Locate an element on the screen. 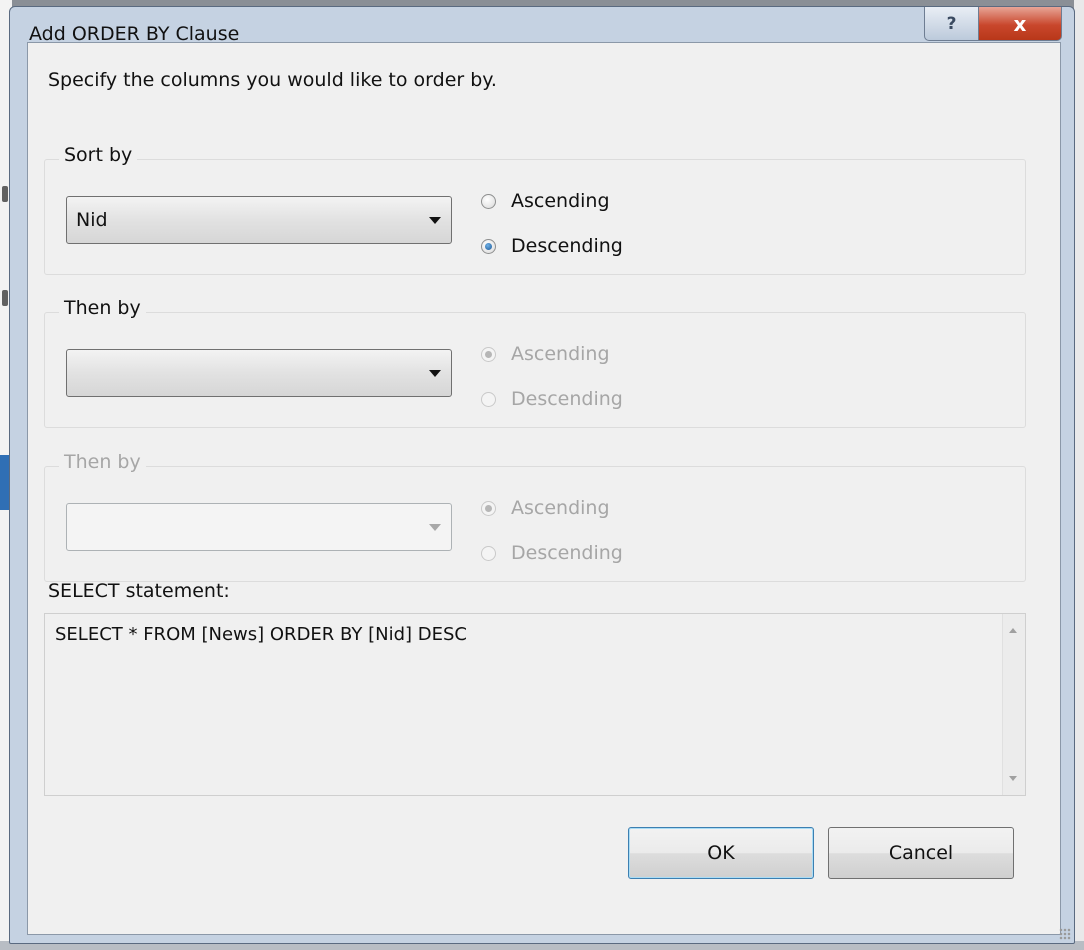 The width and height of the screenshot is (1084, 950). sort-by-ascending-radio: Ascending is located at coordinates (545, 201).